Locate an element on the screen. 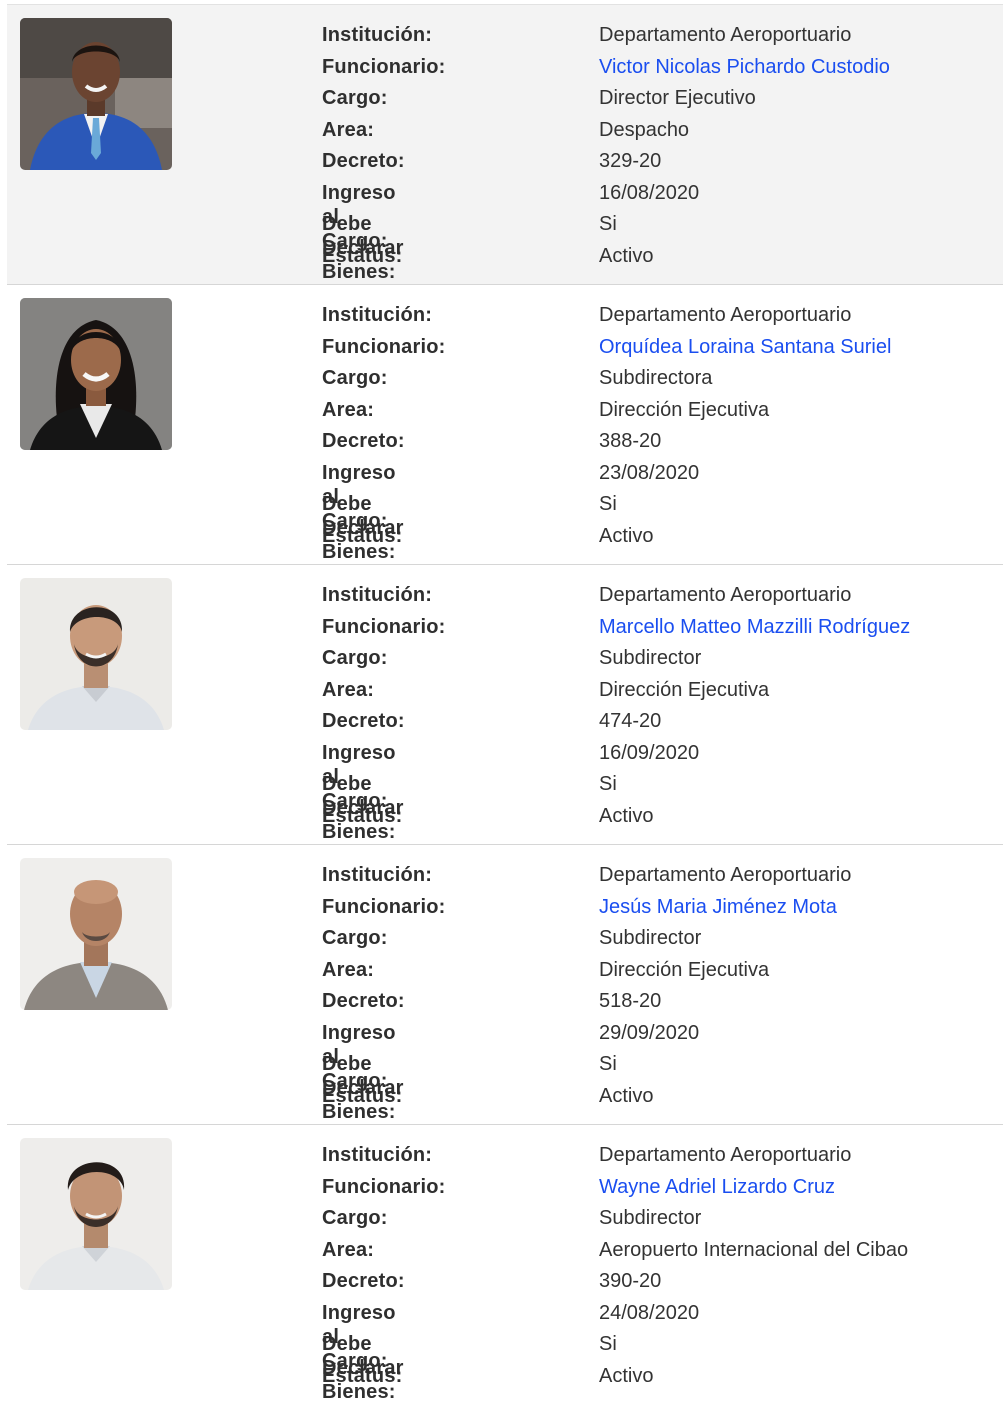  funcionario-link: Jesús Maria Jiménez Mota is located at coordinates (718, 907).